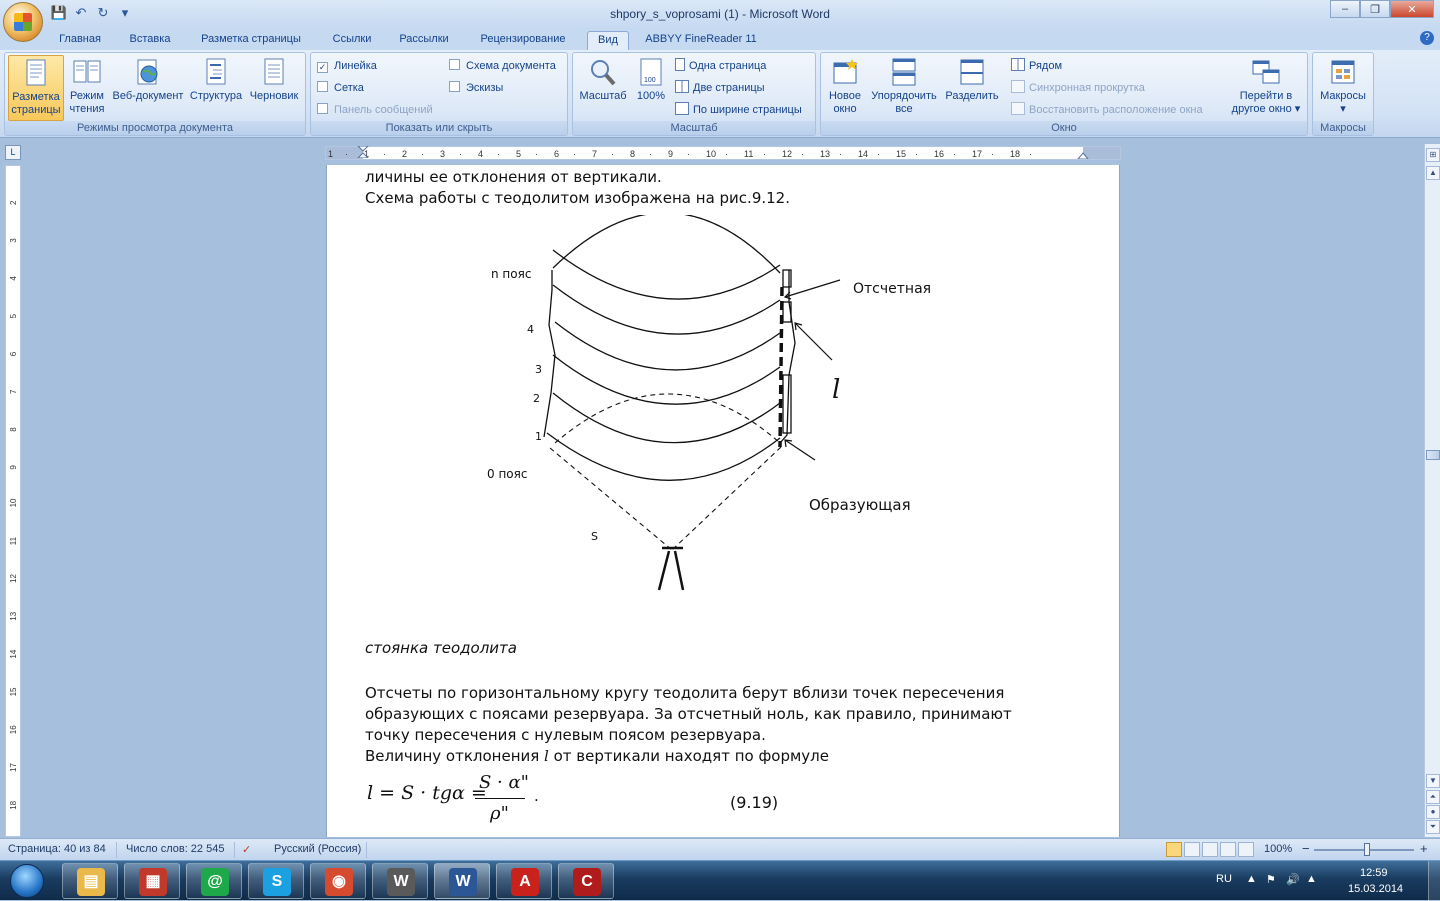  I want to click on vertical-ruler-number: 6, so click(13, 353).